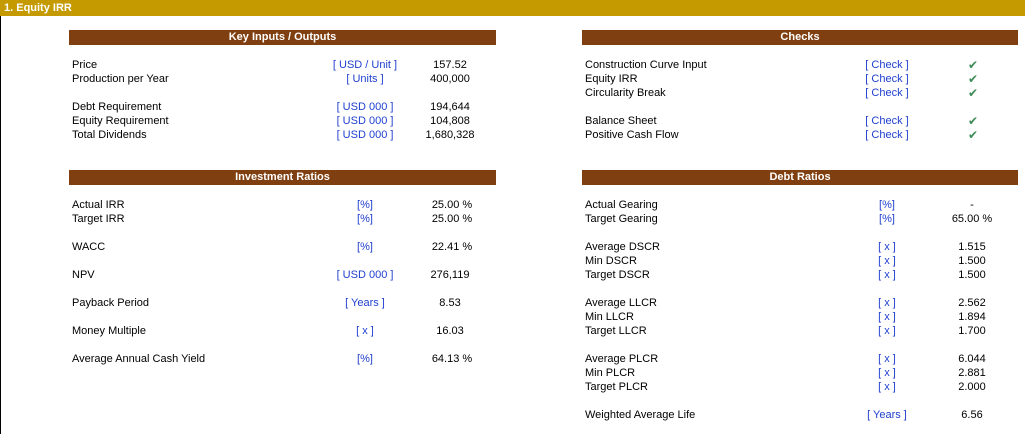 Image resolution: width=1025 pixels, height=434 pixels. Describe the element at coordinates (512, 65) in the screenshot. I see `check-row-construction: Construction Curve Input [ Check ] ✔` at that location.